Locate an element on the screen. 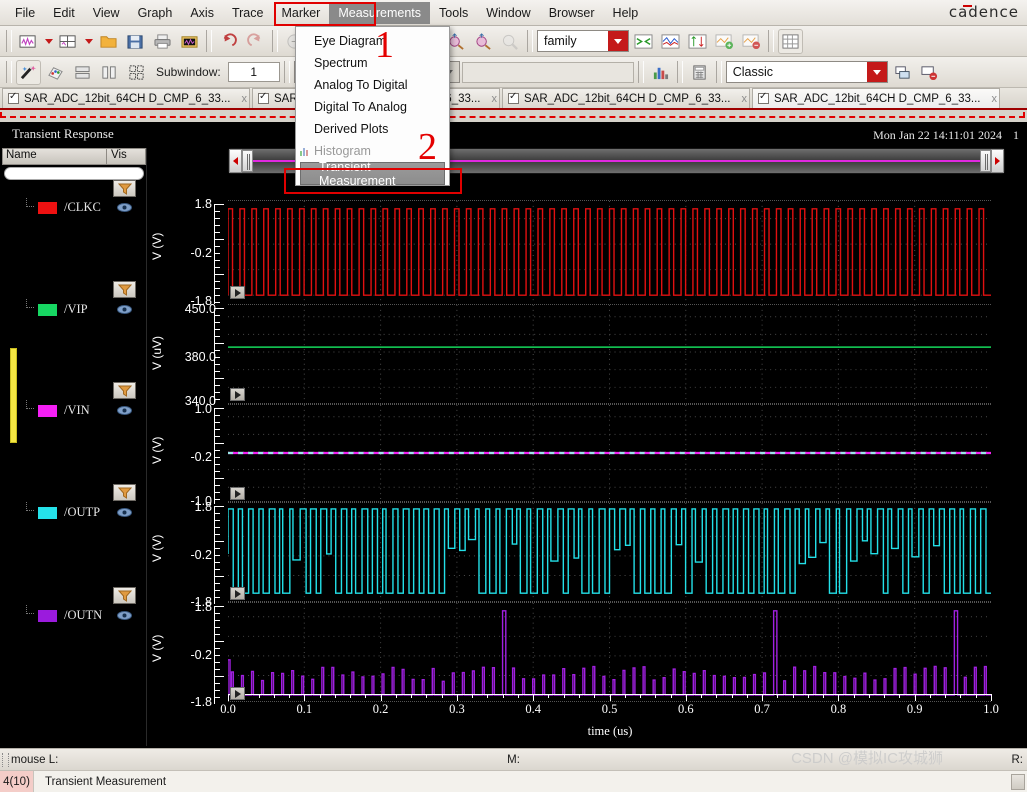 This screenshot has width=1027, height=792. visibility-eye-icon-vip is located at coordinates (124, 309).